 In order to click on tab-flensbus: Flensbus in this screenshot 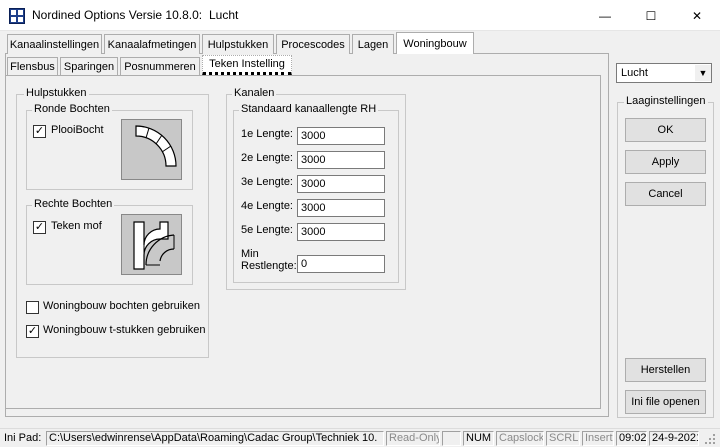, I will do `click(32, 66)`.